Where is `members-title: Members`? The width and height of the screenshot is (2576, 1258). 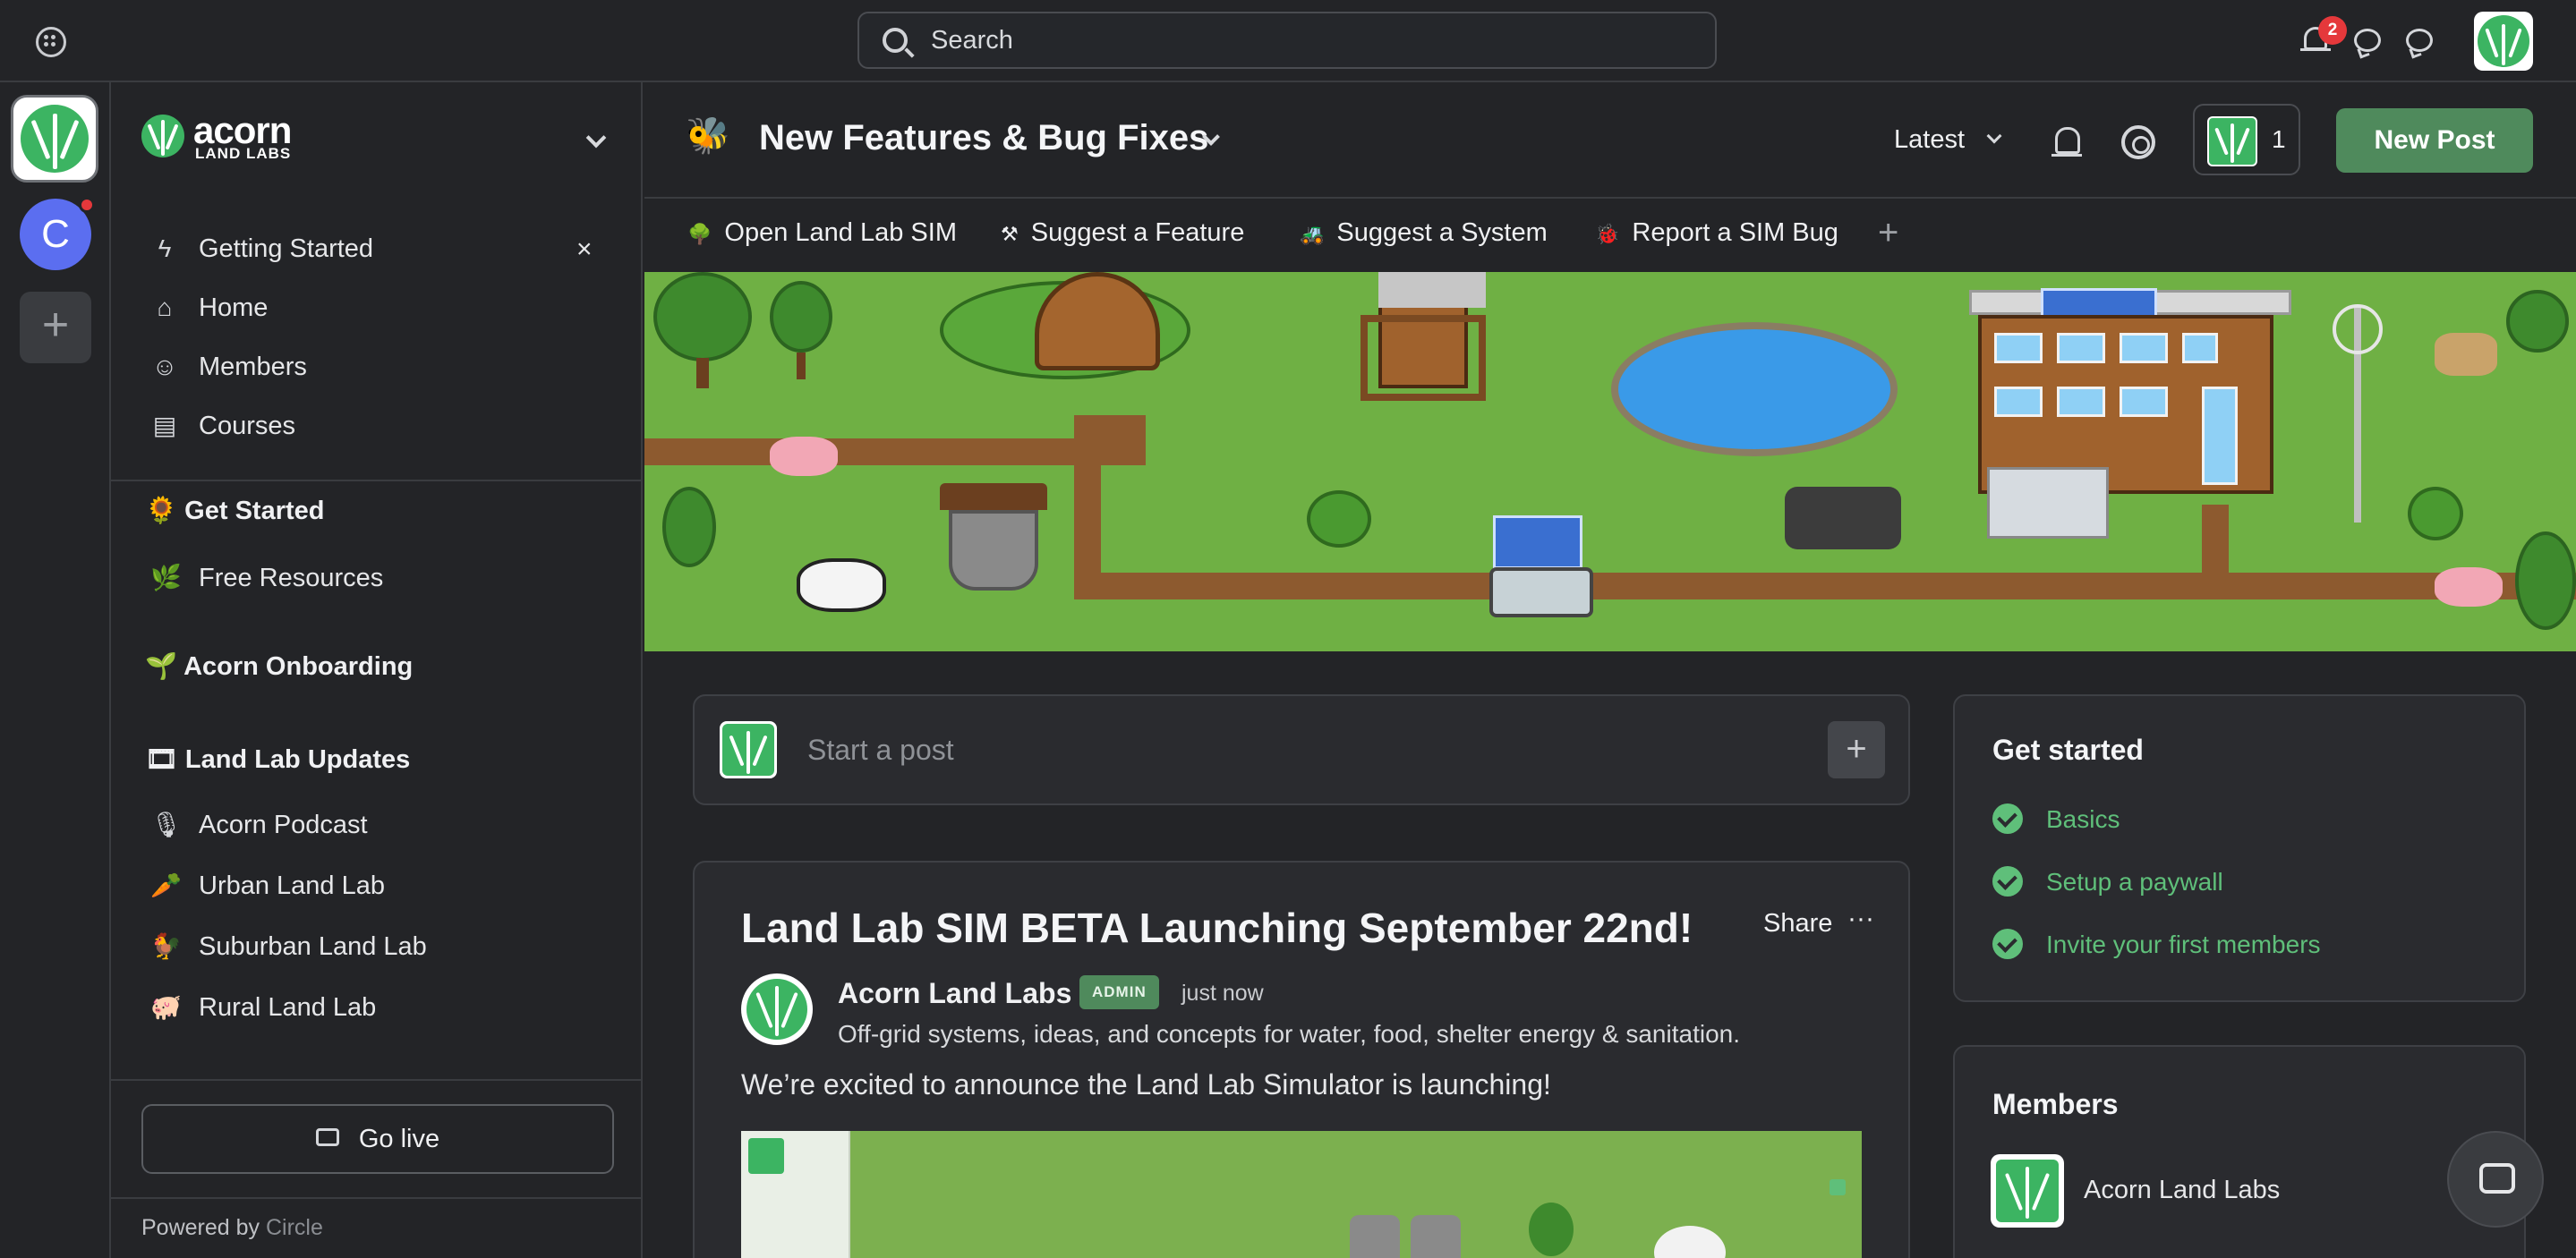
members-title: Members is located at coordinates (2055, 1104).